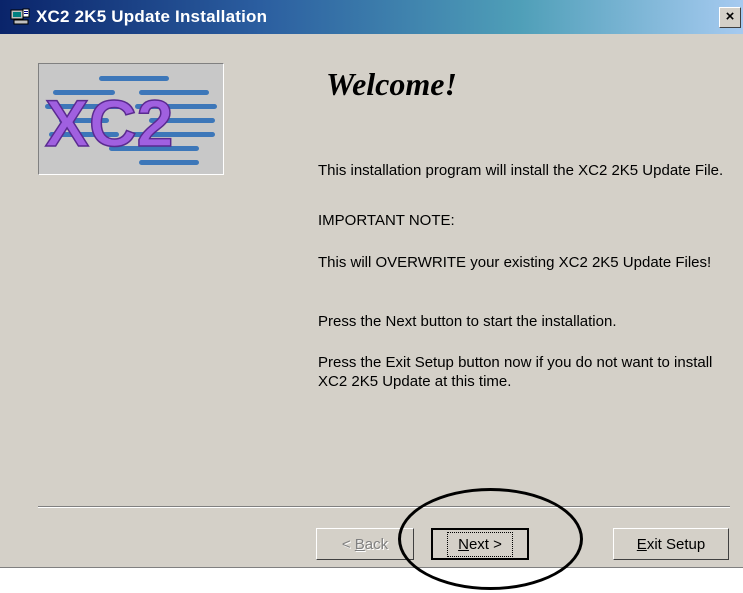  I want to click on exit-setup-button-label: Exit Setup, so click(671, 544).